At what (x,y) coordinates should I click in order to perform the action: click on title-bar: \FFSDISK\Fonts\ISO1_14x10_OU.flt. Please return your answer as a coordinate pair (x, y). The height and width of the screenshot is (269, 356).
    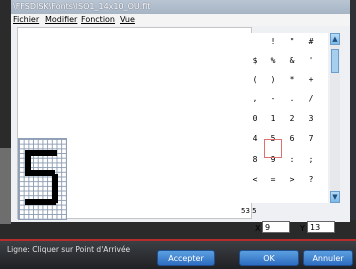
    Looking at the image, I should click on (180, 7).